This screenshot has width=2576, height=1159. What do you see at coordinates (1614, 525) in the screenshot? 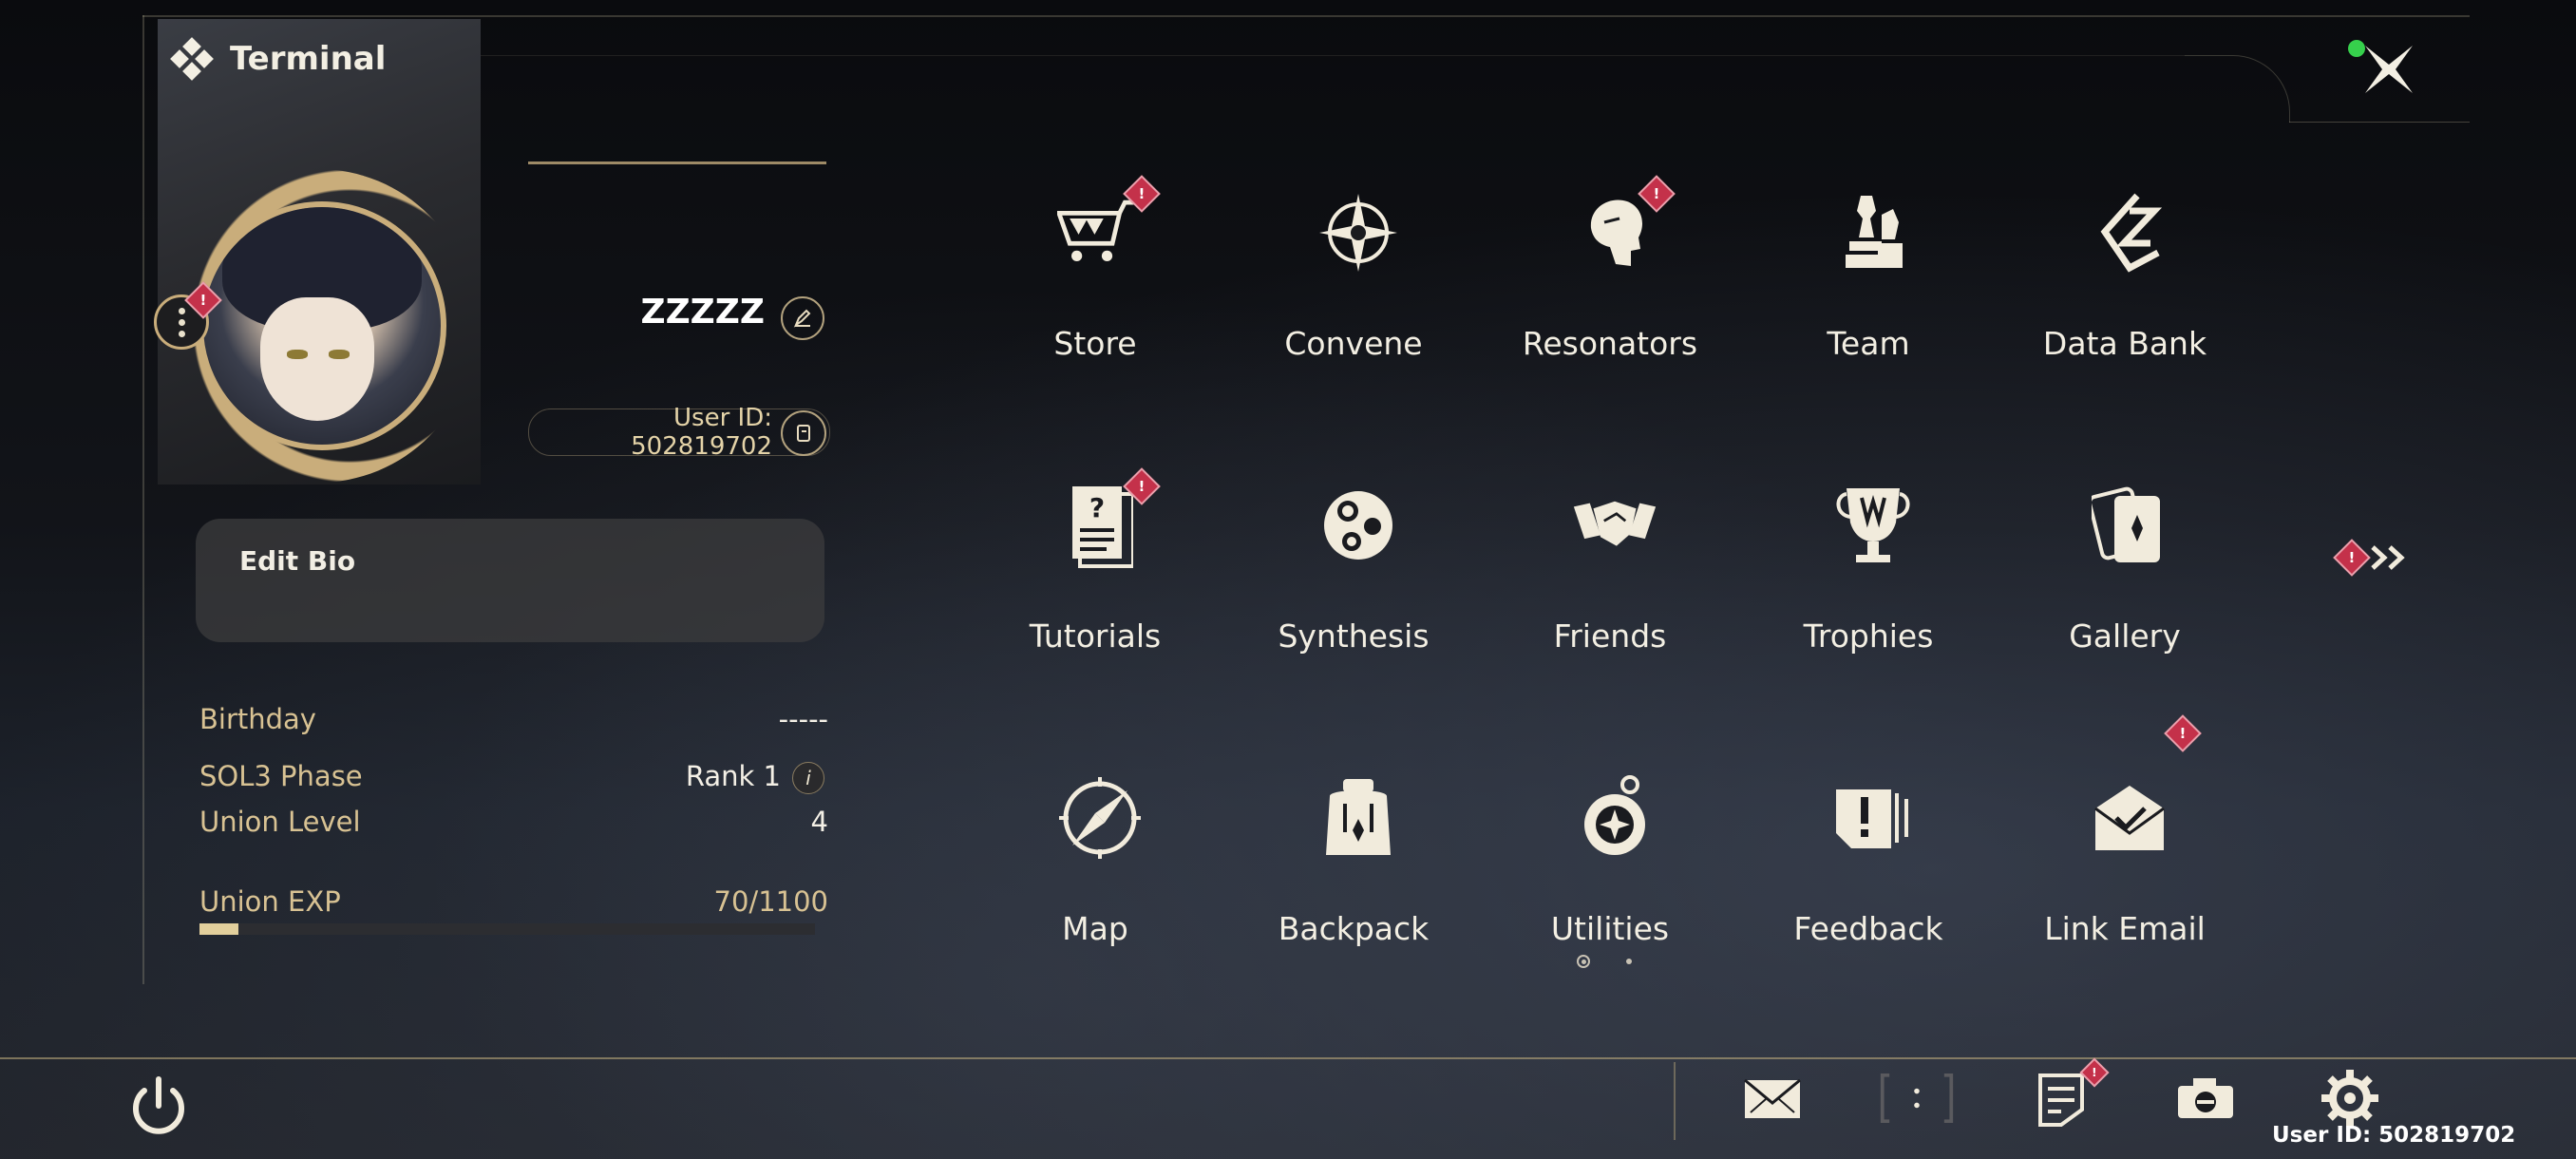
I see `handshake-icon` at bounding box center [1614, 525].